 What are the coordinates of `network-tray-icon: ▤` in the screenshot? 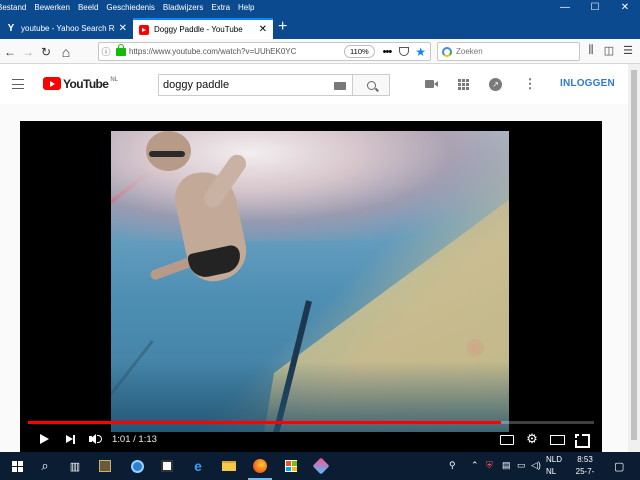 It's located at (506, 465).